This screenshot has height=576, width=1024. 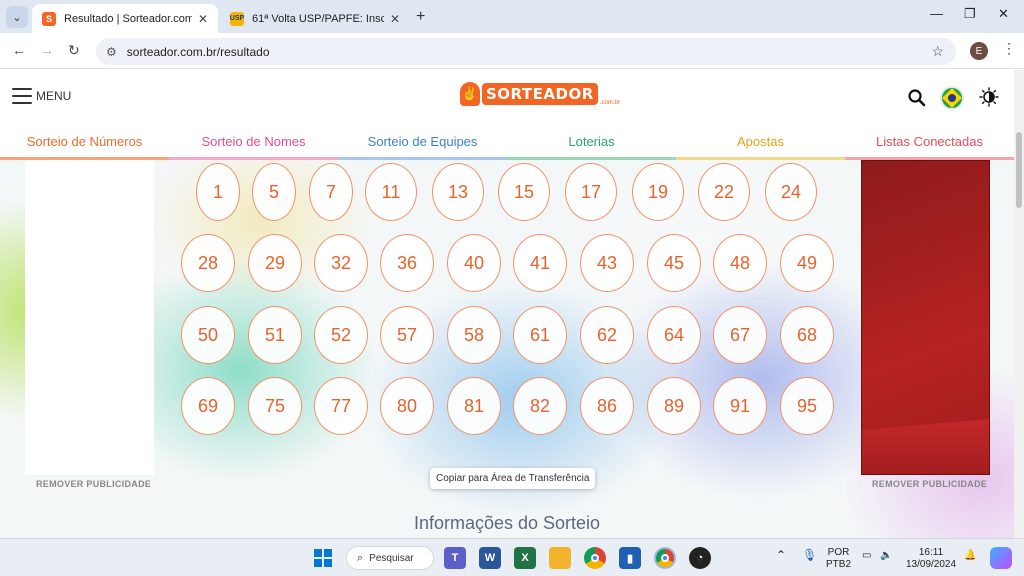 I want to click on site-logo: ✌ SORTEADOR .com.br, so click(x=540, y=94).